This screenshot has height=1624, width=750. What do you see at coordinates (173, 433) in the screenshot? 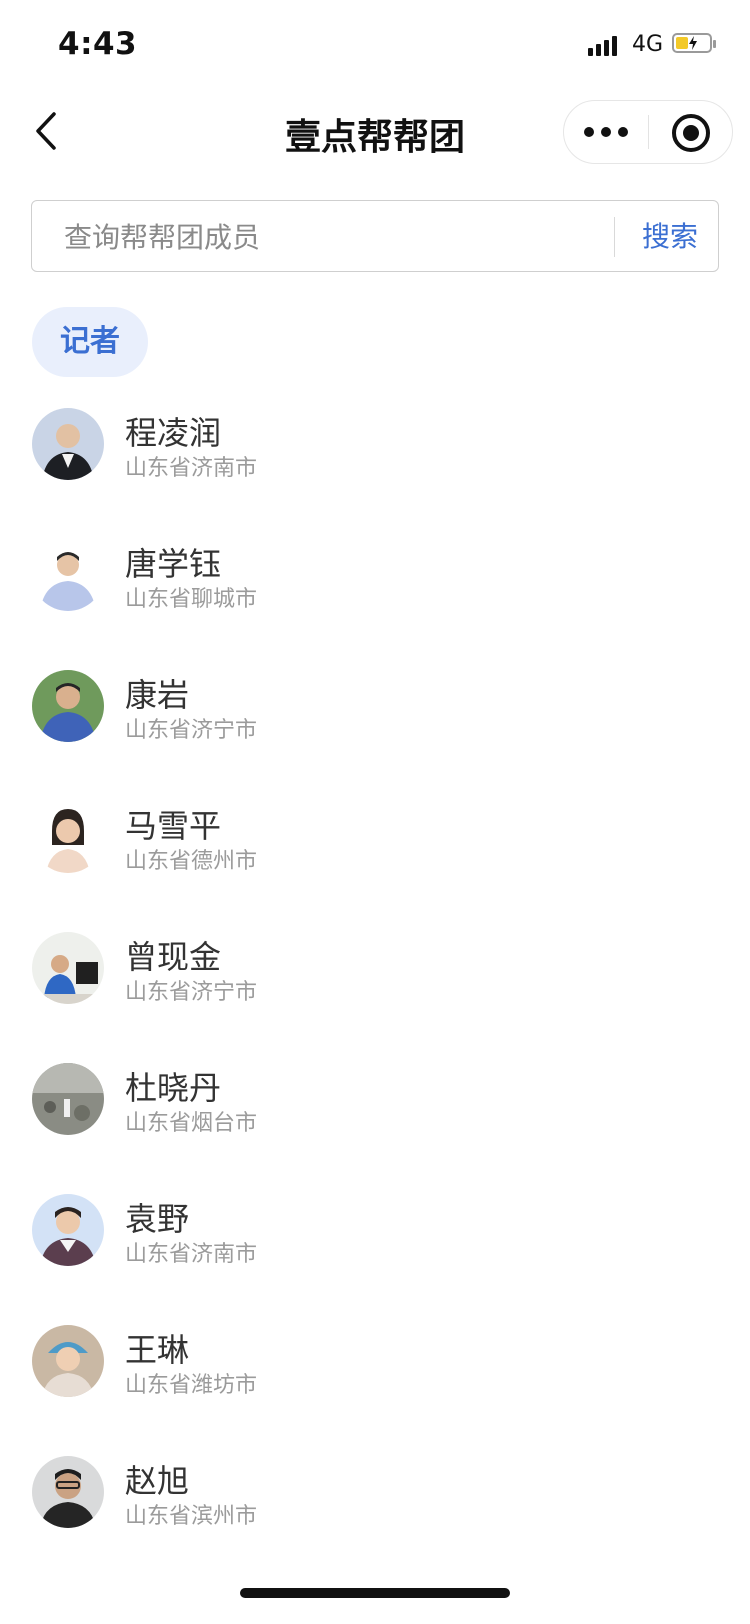
I see `member-name: 程凌润` at bounding box center [173, 433].